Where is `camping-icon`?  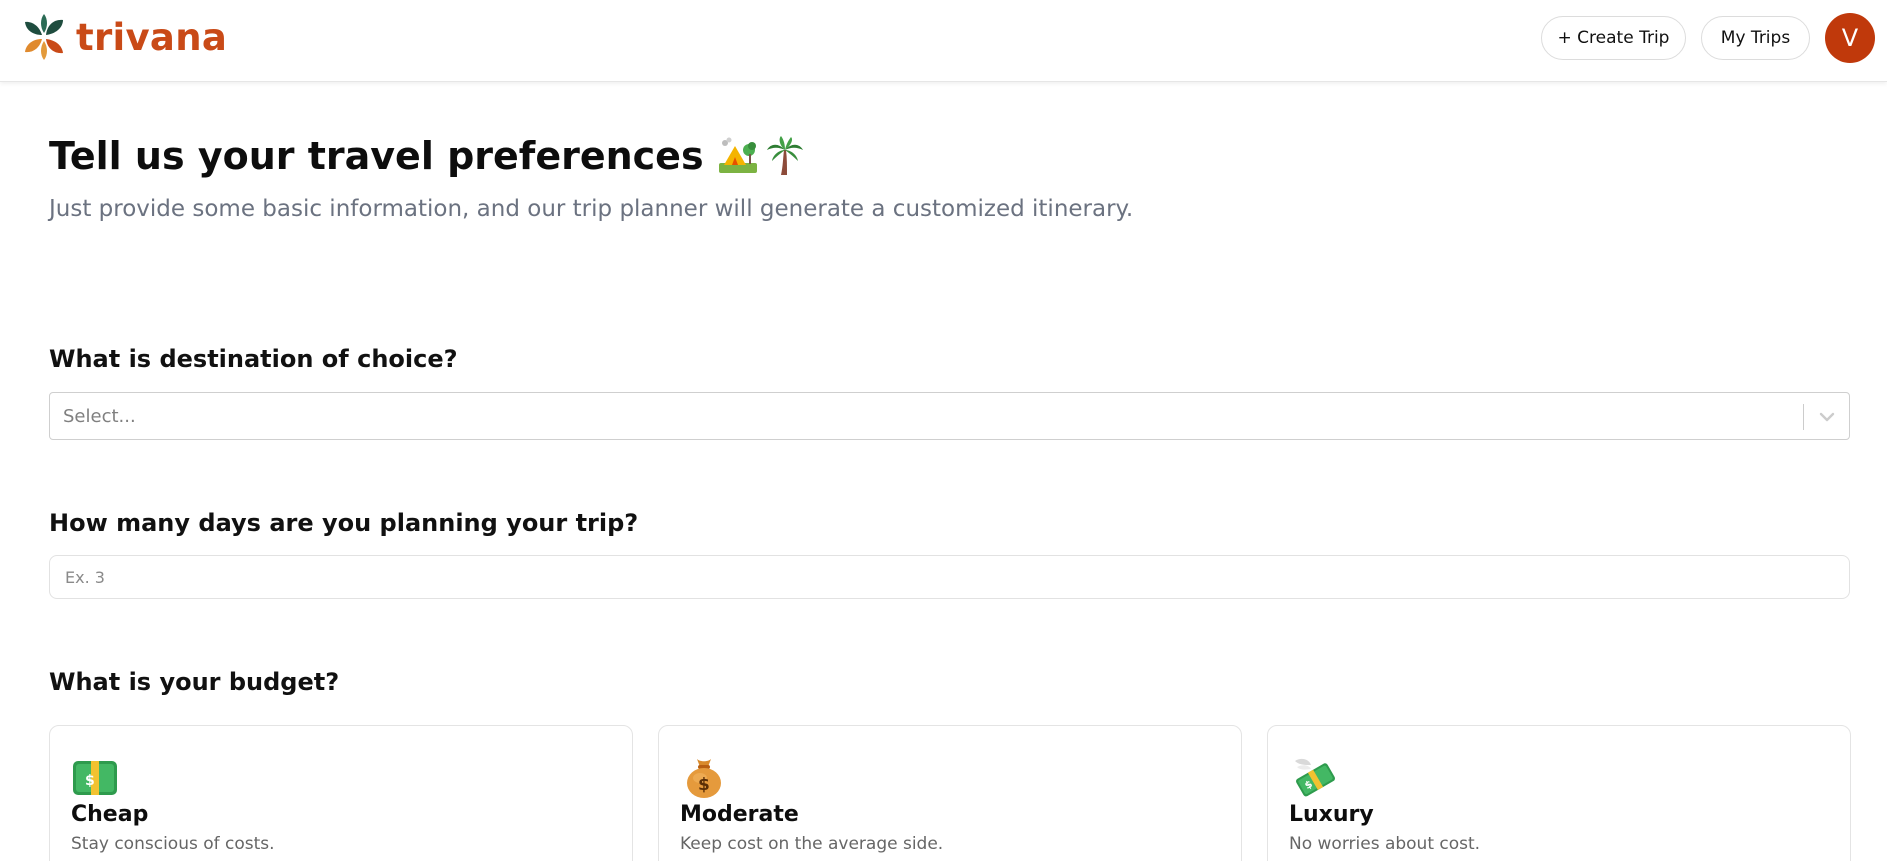
camping-icon is located at coordinates (737, 155).